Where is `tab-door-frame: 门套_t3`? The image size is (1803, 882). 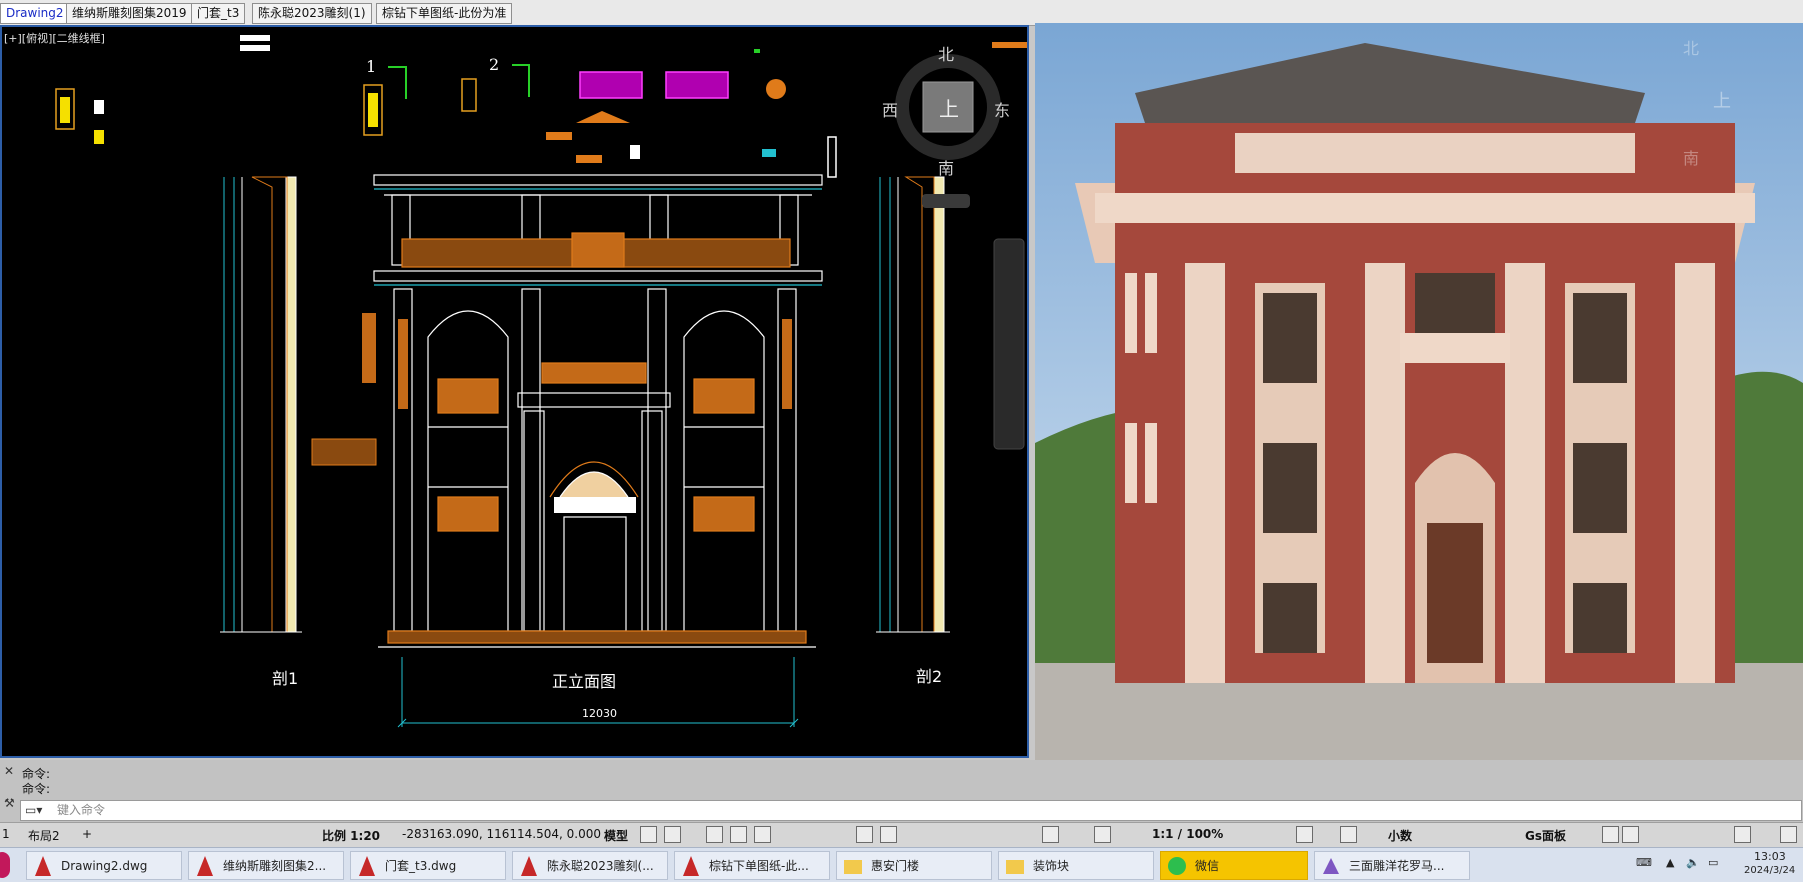
tab-door-frame: 门套_t3 is located at coordinates (218, 13).